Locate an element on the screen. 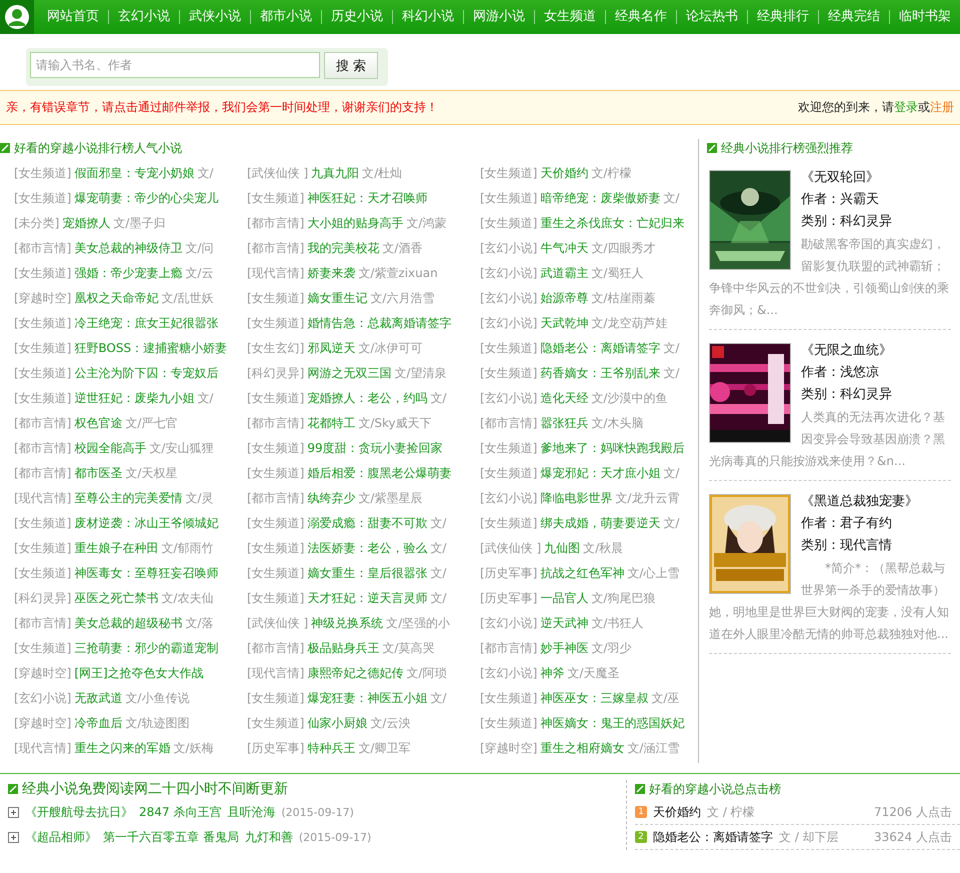 The width and height of the screenshot is (960, 873). book-title-link: 假面邪皇：专宠小奶娘 is located at coordinates (134, 173).